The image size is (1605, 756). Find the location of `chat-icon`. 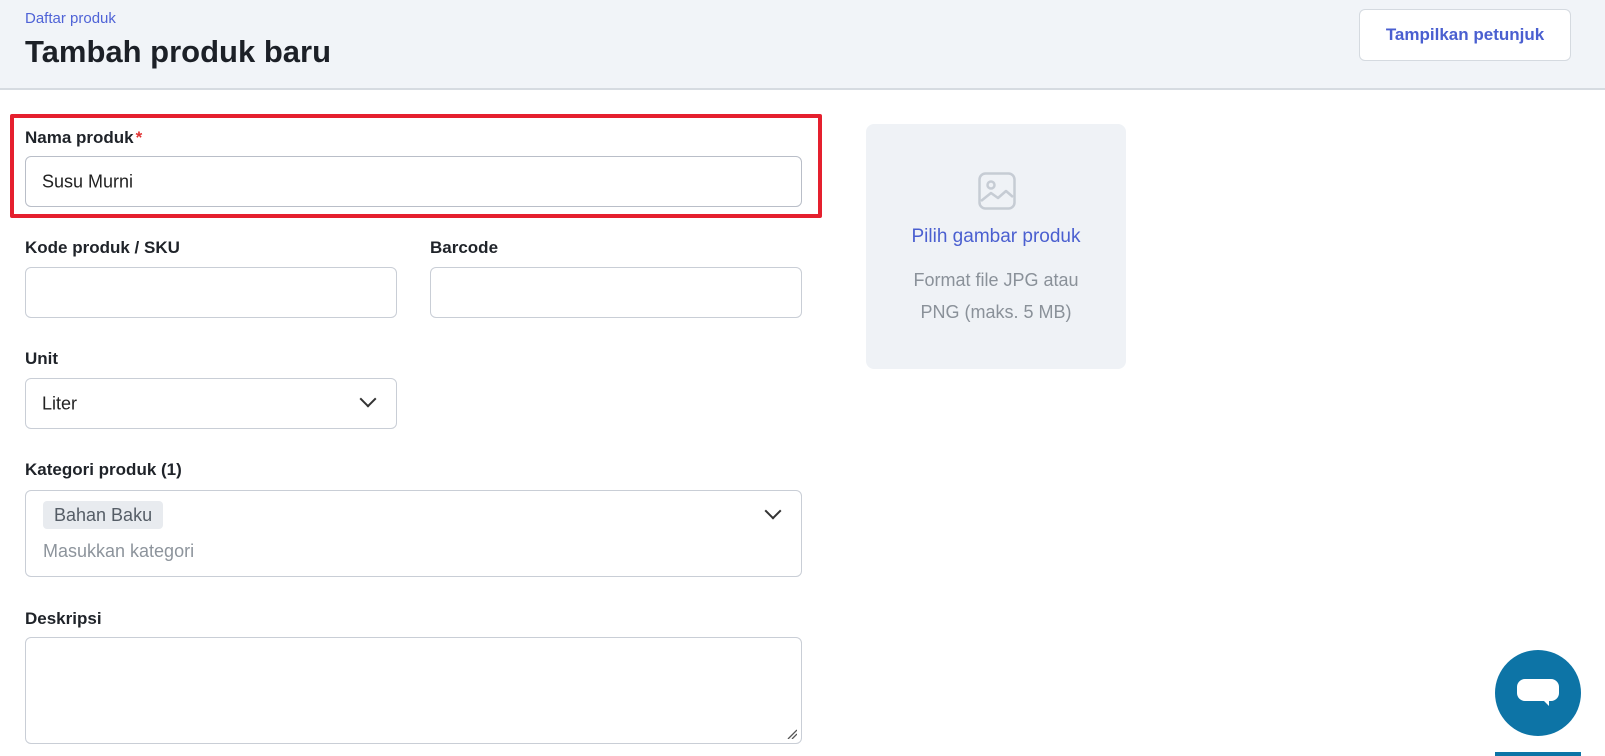

chat-icon is located at coordinates (1538, 690).